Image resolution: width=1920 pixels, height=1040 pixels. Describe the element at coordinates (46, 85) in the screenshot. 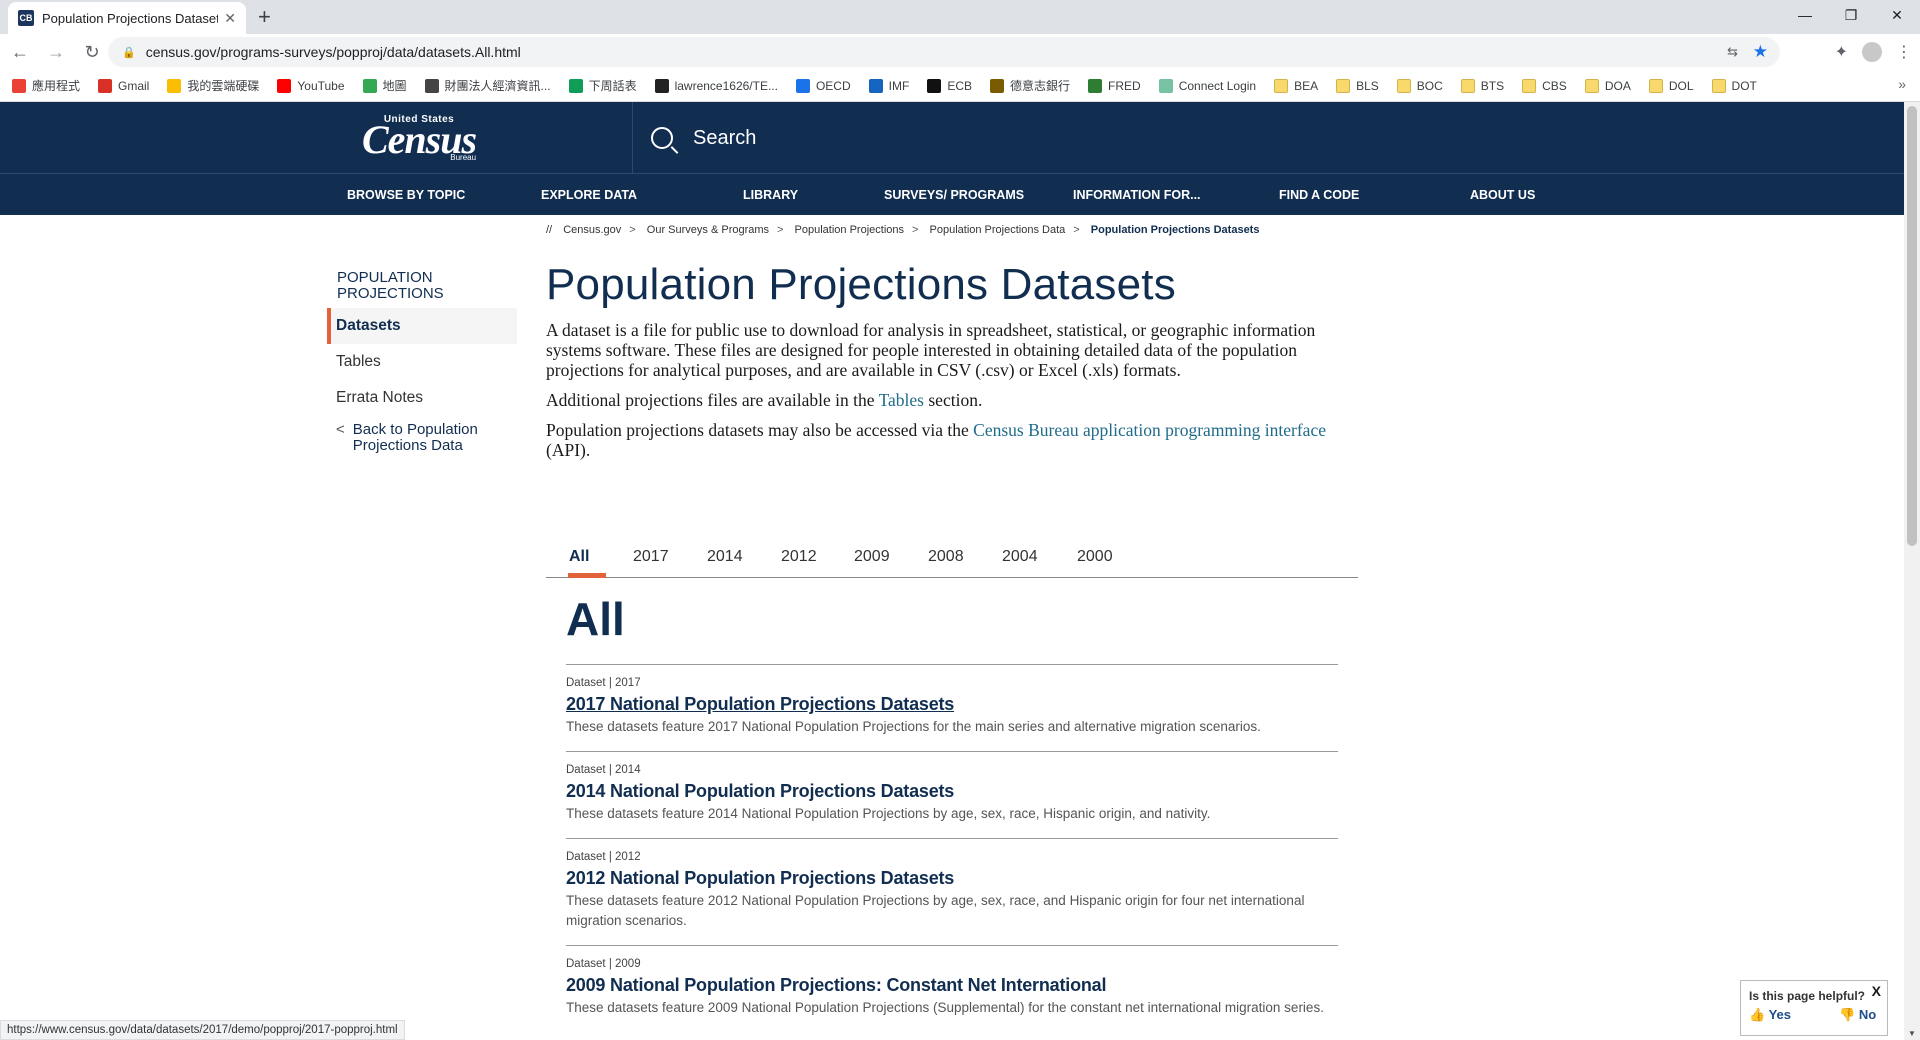

I see `bookmark-item: 應用程式` at that location.